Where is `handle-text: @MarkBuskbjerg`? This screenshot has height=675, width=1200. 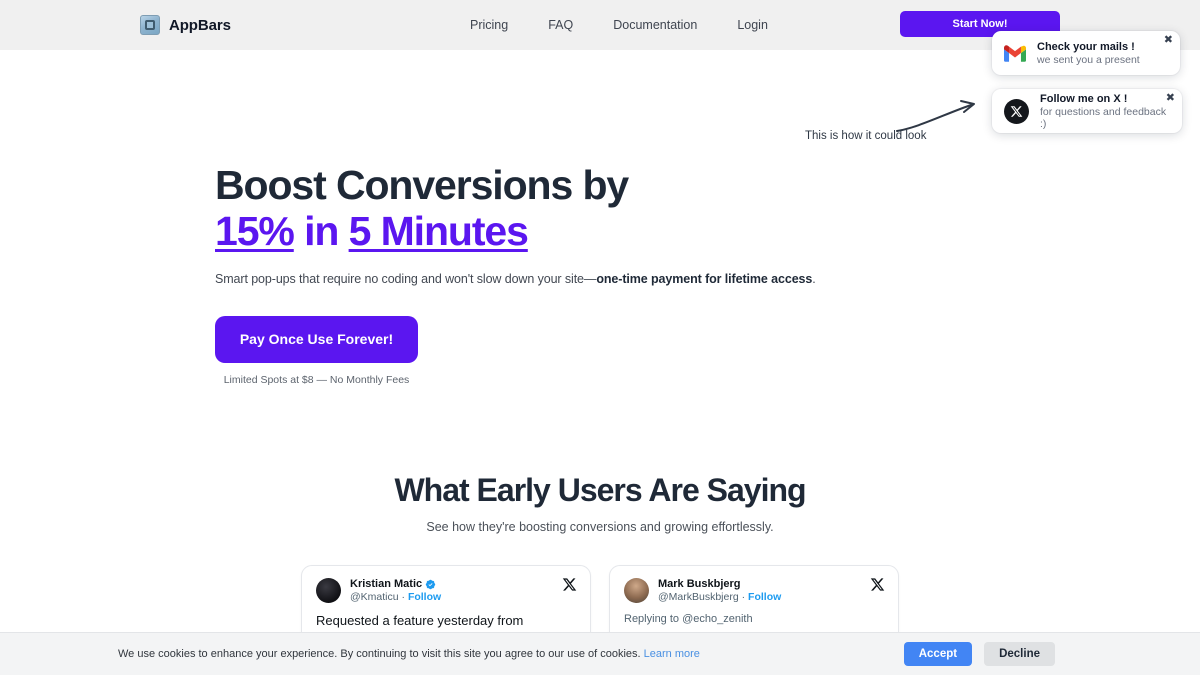 handle-text: @MarkBuskbjerg is located at coordinates (698, 597).